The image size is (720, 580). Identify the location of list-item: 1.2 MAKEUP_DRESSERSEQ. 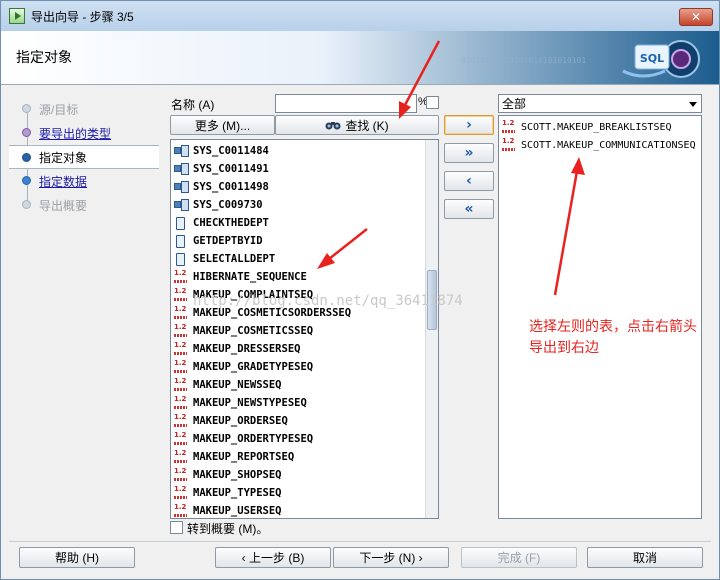
(236, 349).